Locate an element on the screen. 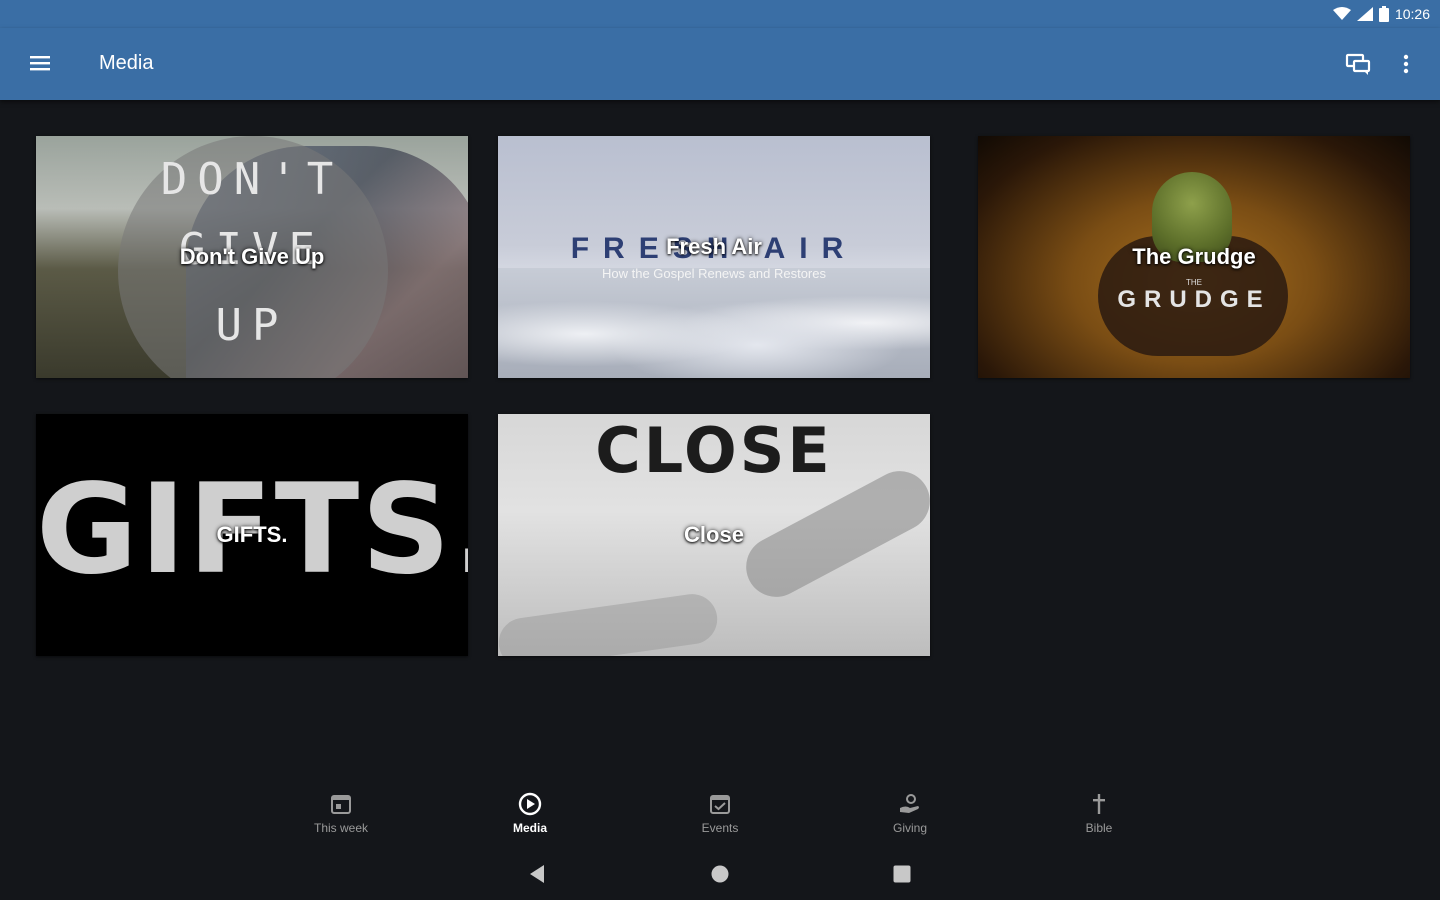 Image resolution: width=1440 pixels, height=900 pixels. menu-button is located at coordinates (40, 64).